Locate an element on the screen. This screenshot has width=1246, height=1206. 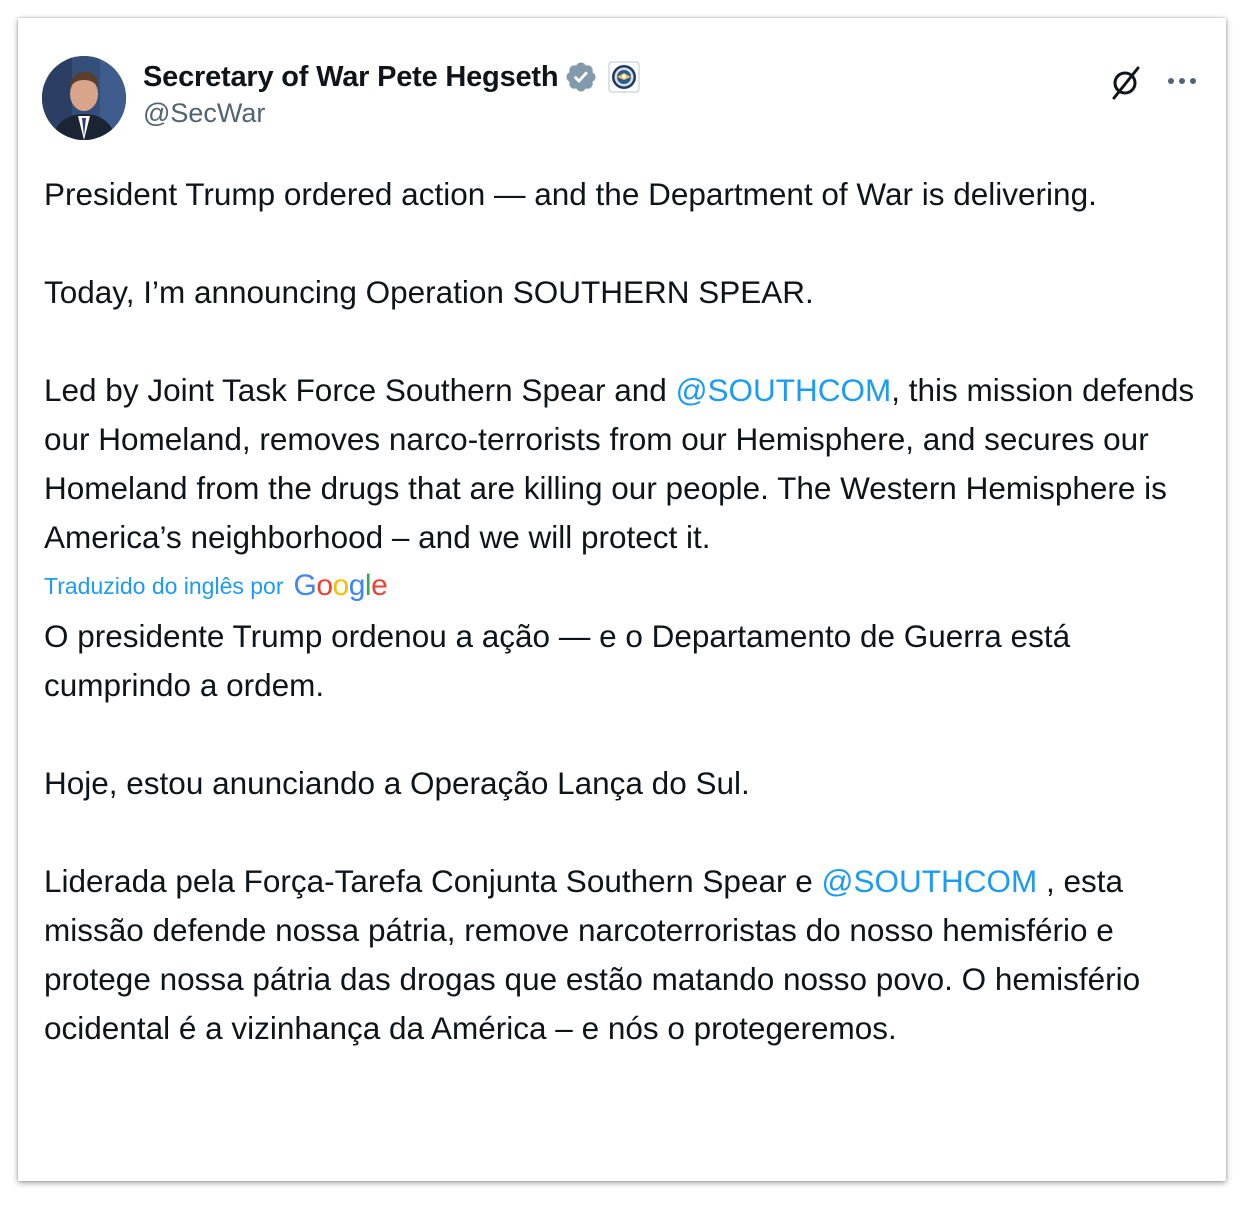
google-logo: Google is located at coordinates (340, 585).